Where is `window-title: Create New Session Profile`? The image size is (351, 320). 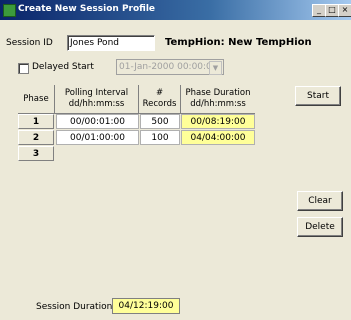
window-title: Create New Session Profile is located at coordinates (87, 9).